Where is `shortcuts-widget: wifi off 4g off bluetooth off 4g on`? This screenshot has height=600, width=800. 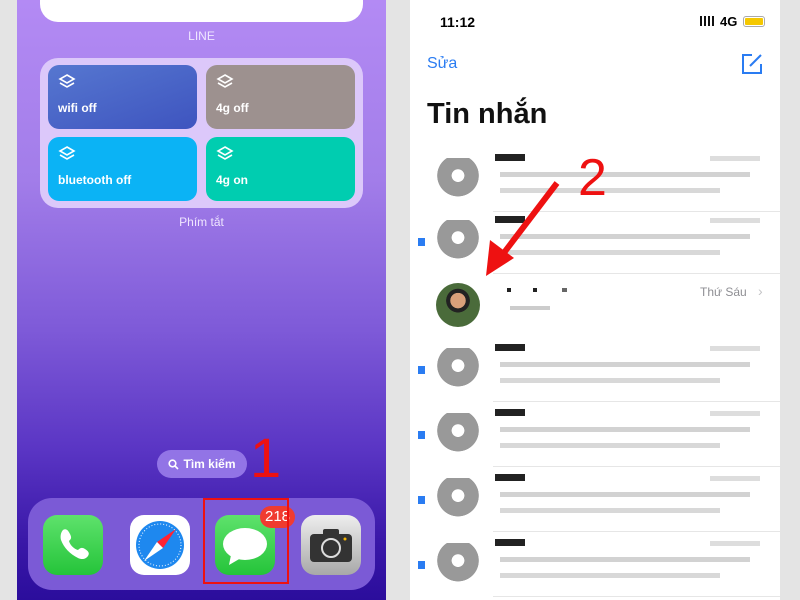 shortcuts-widget: wifi off 4g off bluetooth off 4g on is located at coordinates (201, 133).